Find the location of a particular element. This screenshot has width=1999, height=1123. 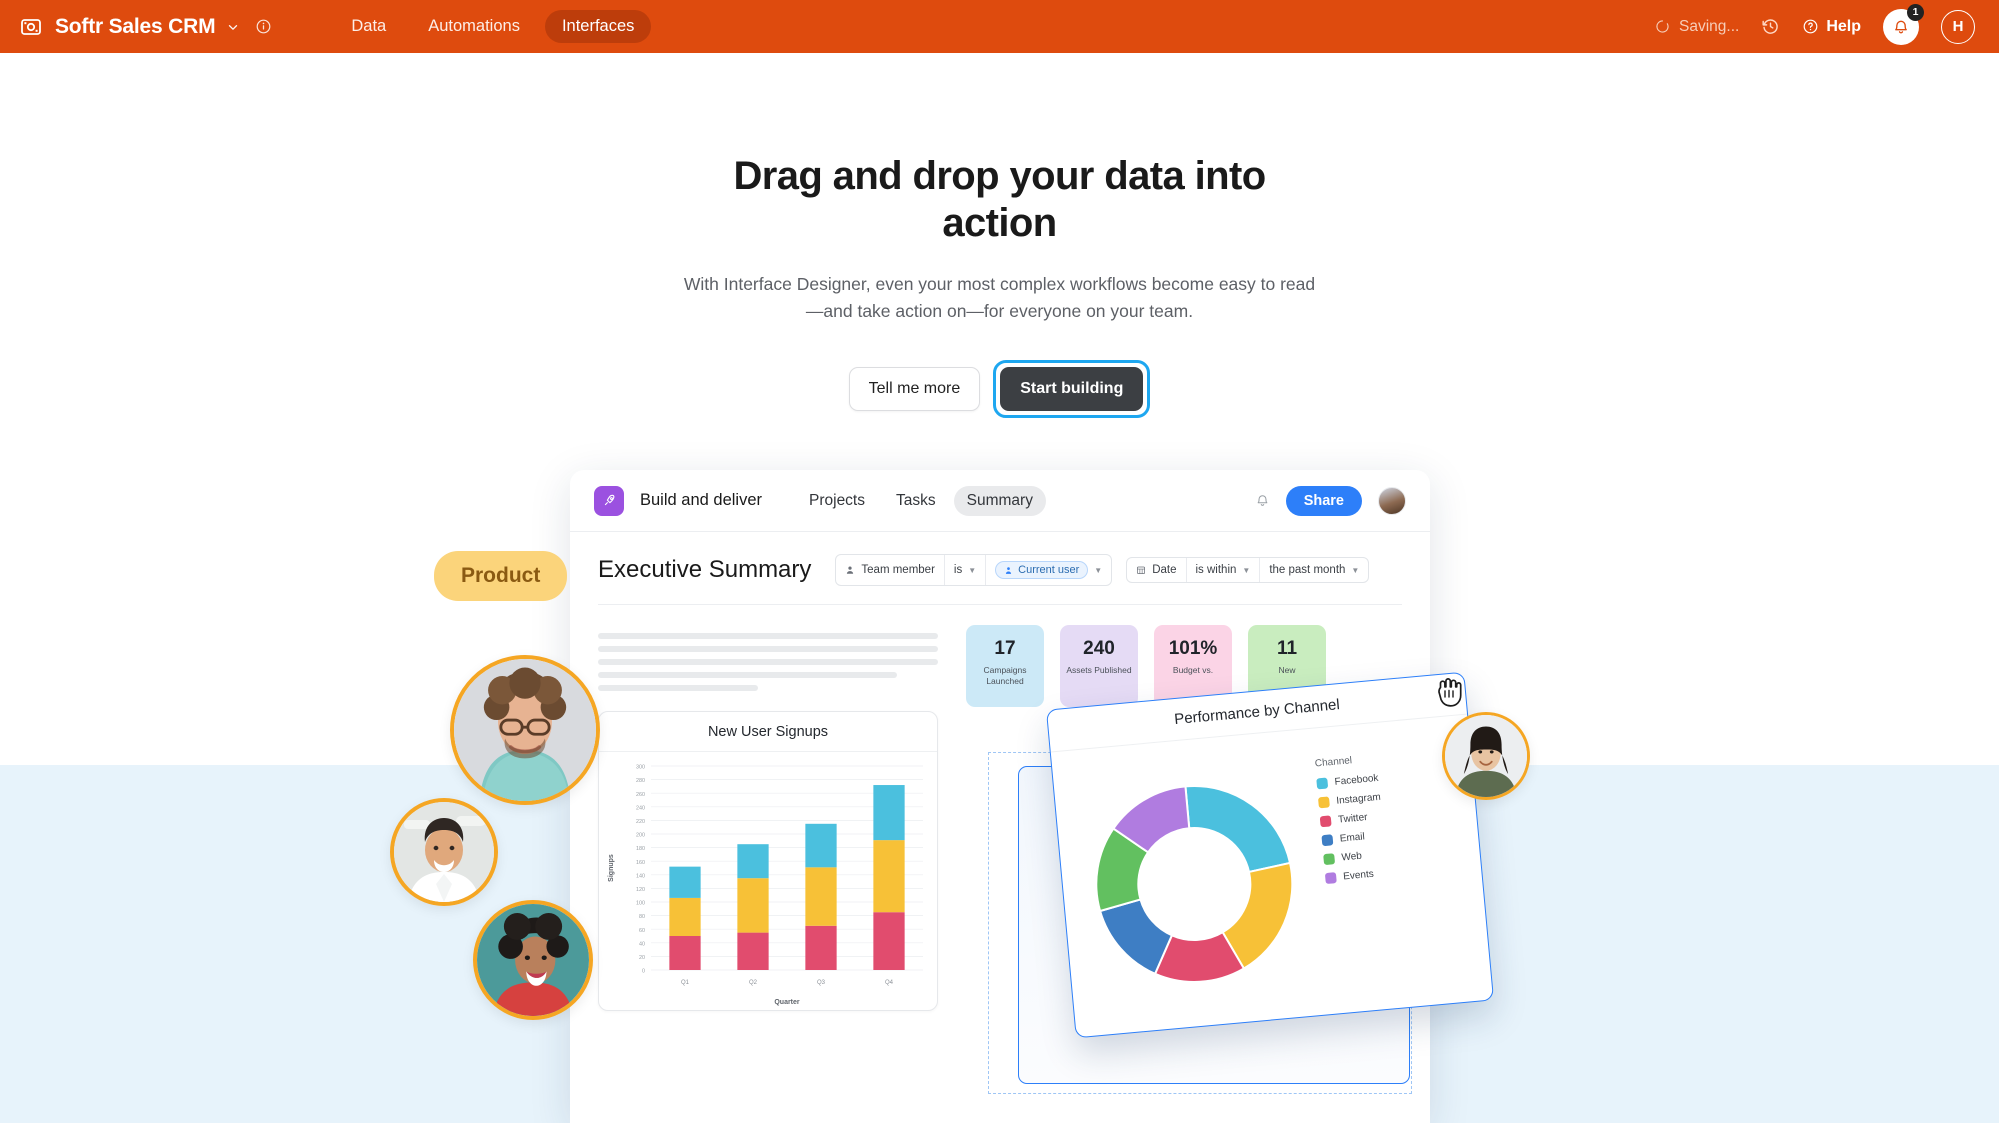

nav-item-interfaces: Interfaces is located at coordinates (598, 26).